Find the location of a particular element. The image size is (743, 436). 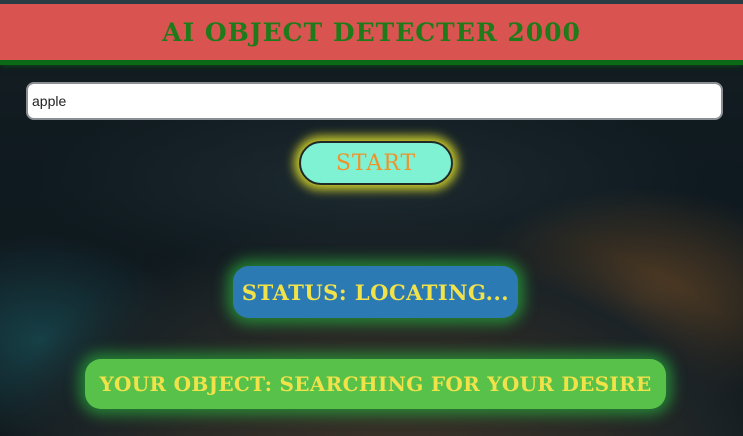

result-badge: YOUR OBJECT: SEARCHING FOR YOUR DESIRE is located at coordinates (375, 384).